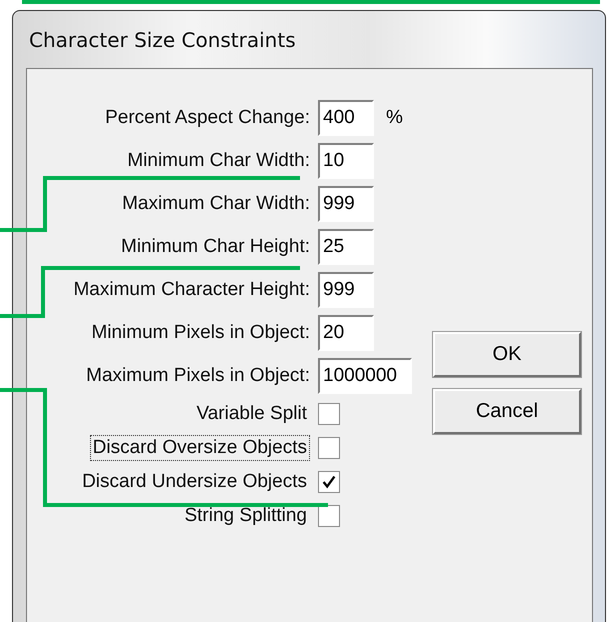 The height and width of the screenshot is (622, 611). Describe the element at coordinates (346, 246) in the screenshot. I see `input-field: 25` at that location.